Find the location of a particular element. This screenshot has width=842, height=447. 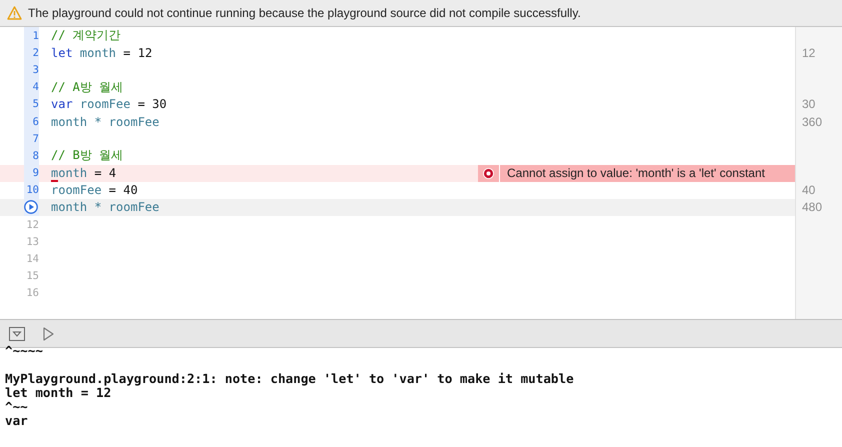

line-number: 15 is located at coordinates (32, 276).